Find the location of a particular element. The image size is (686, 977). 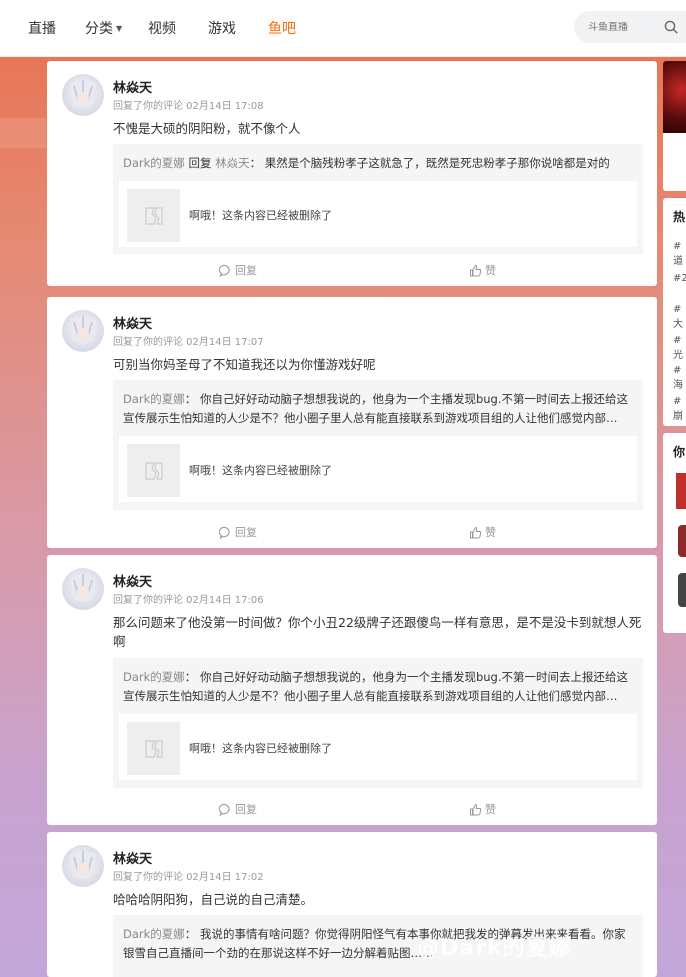

nav-live-label: 直播 is located at coordinates (42, 29).